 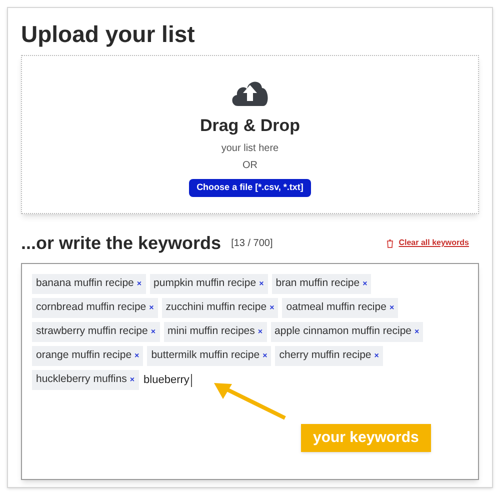 I want to click on keyword-count: [13 / 700], so click(x=252, y=243).